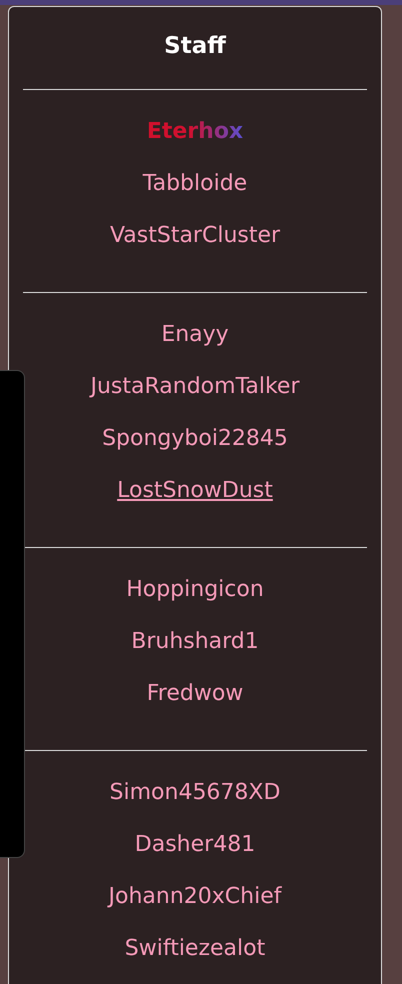 The height and width of the screenshot is (984, 402). What do you see at coordinates (195, 387) in the screenshot?
I see `member-link: JustaRandomTalker` at bounding box center [195, 387].